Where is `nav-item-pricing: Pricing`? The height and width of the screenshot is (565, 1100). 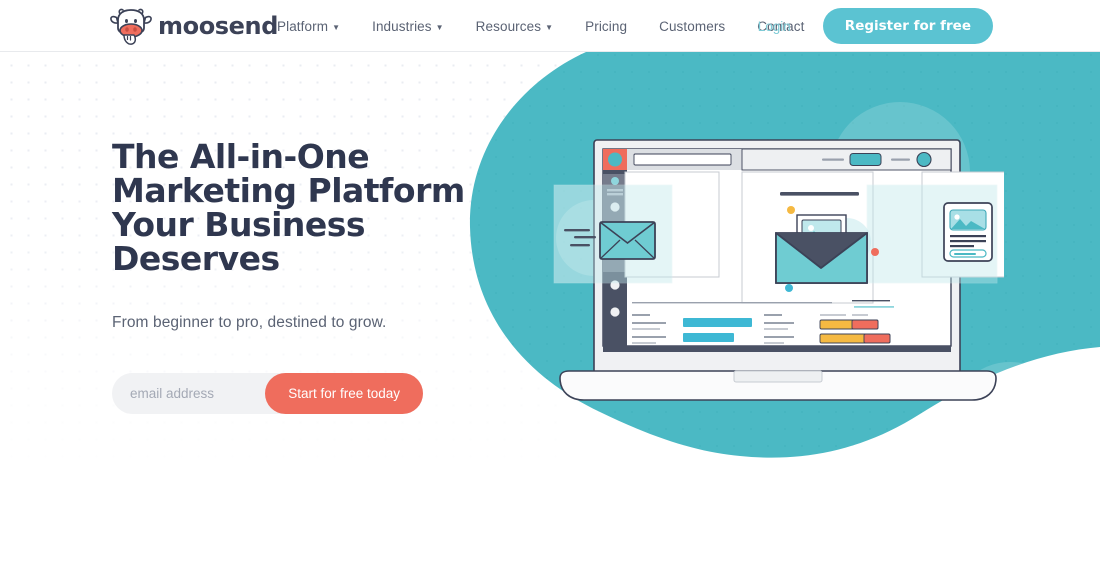 nav-item-pricing: Pricing is located at coordinates (606, 26).